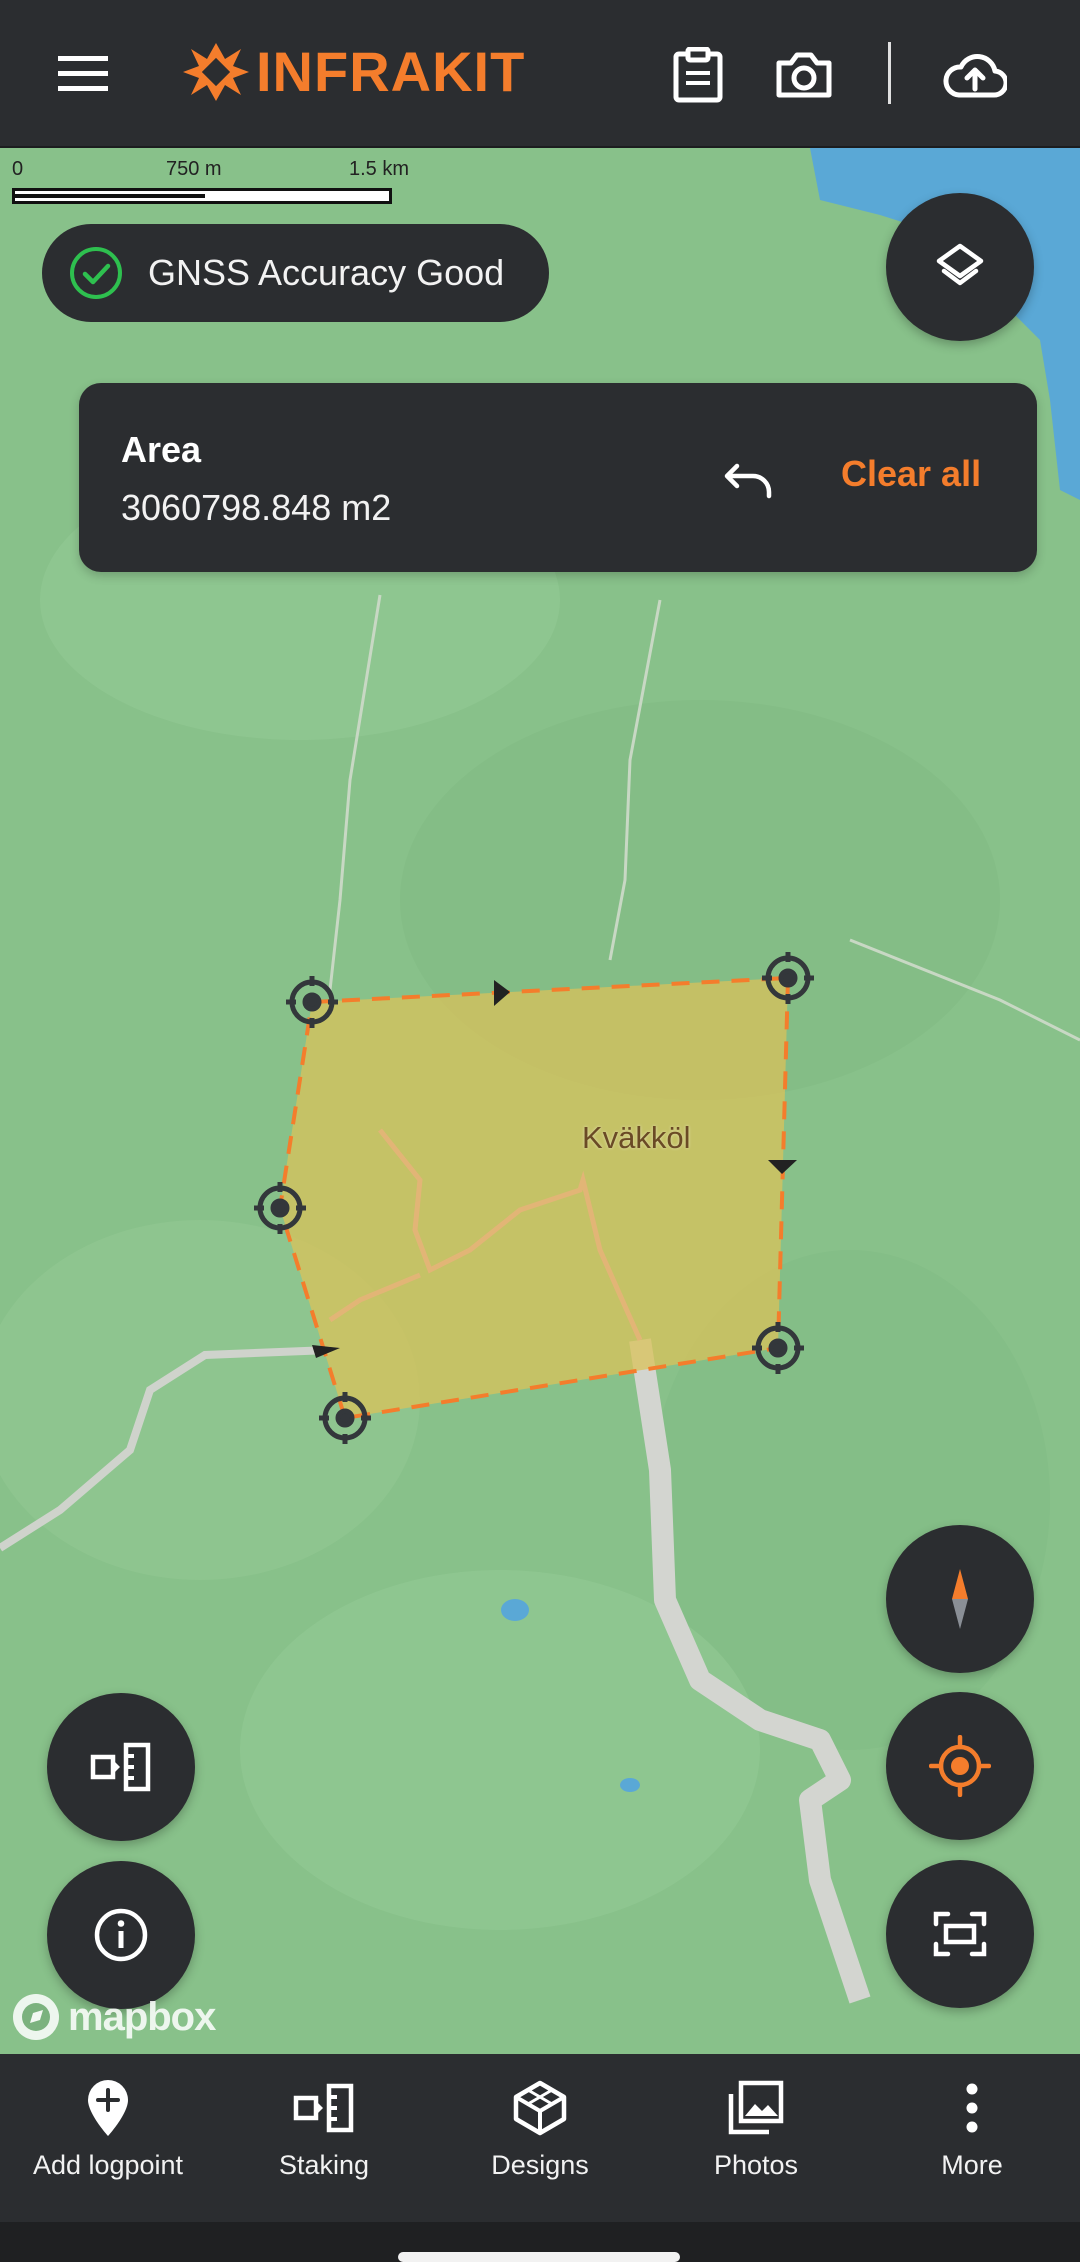  I want to click on staking-mode-button, so click(121, 1767).